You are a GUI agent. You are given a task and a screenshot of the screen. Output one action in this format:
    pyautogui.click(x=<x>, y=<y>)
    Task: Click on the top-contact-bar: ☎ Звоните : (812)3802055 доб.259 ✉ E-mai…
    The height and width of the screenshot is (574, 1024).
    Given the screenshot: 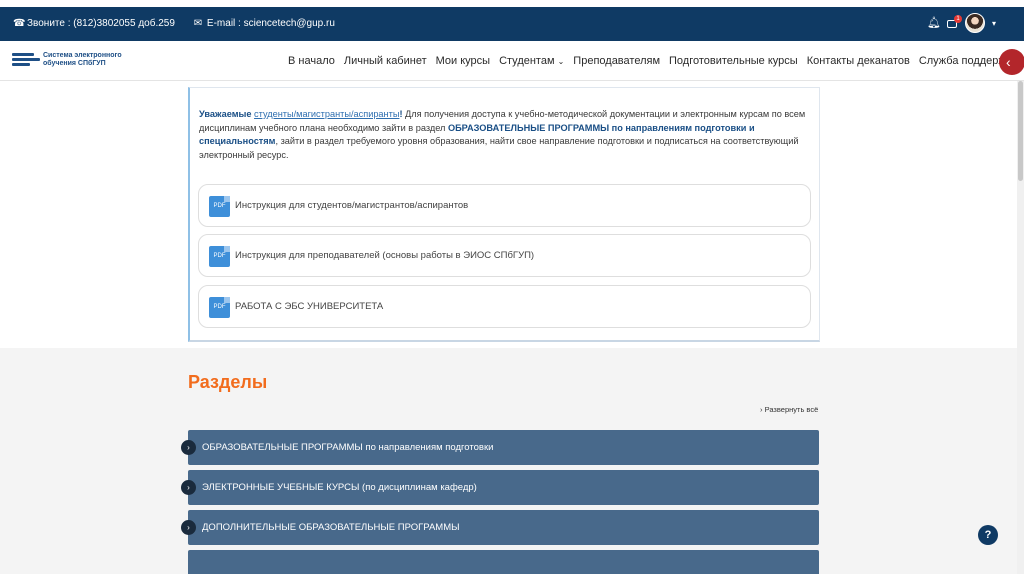 What is the action you would take?
    pyautogui.click(x=512, y=24)
    